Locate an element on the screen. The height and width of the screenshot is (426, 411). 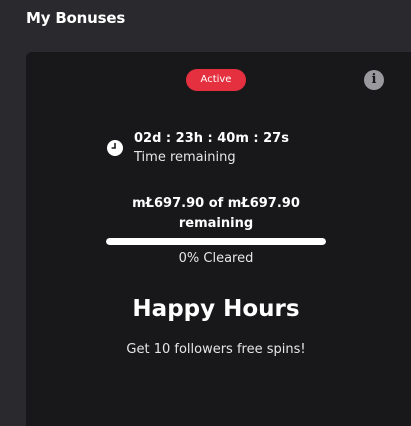
remaining-amount: mŁ697.90 of mŁ697.90 remaining is located at coordinates (216, 214).